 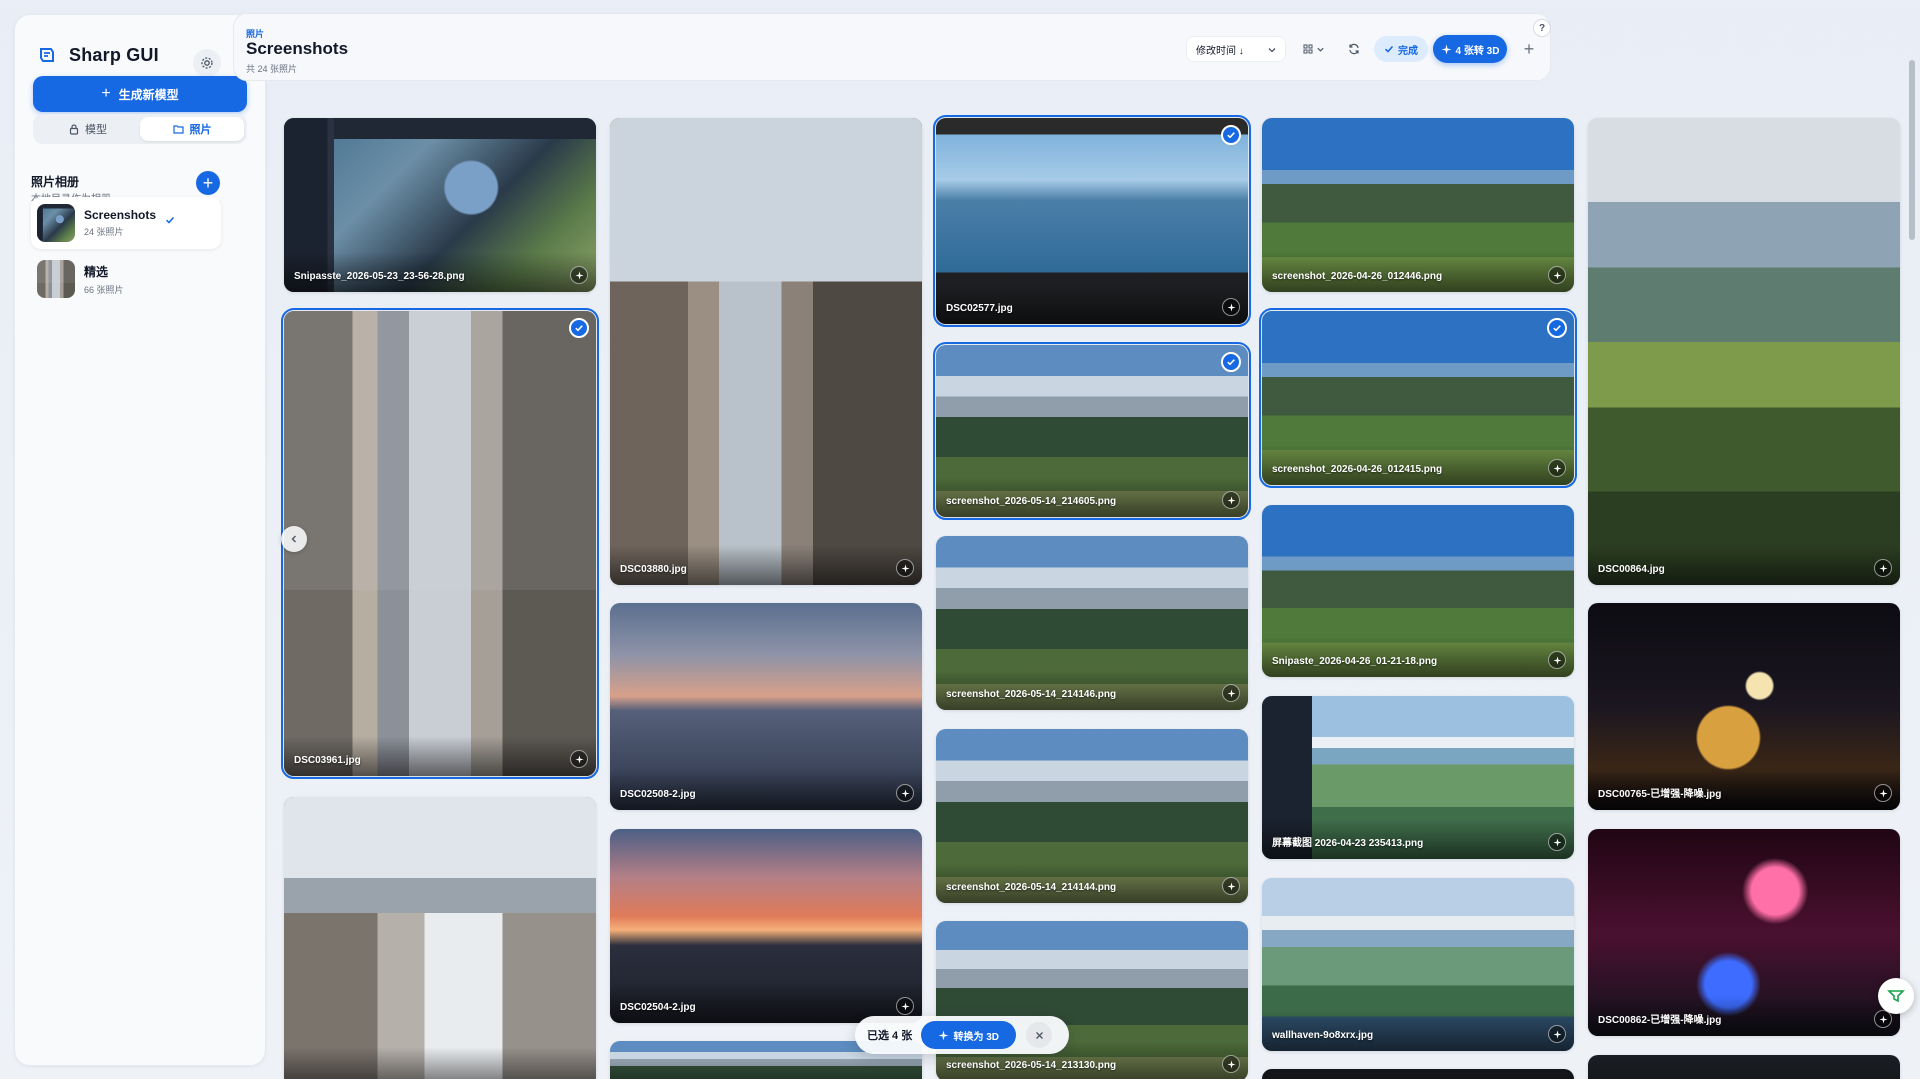 I want to click on photo-card: wallhaven-9o8xrx.jpg, so click(x=1418, y=964).